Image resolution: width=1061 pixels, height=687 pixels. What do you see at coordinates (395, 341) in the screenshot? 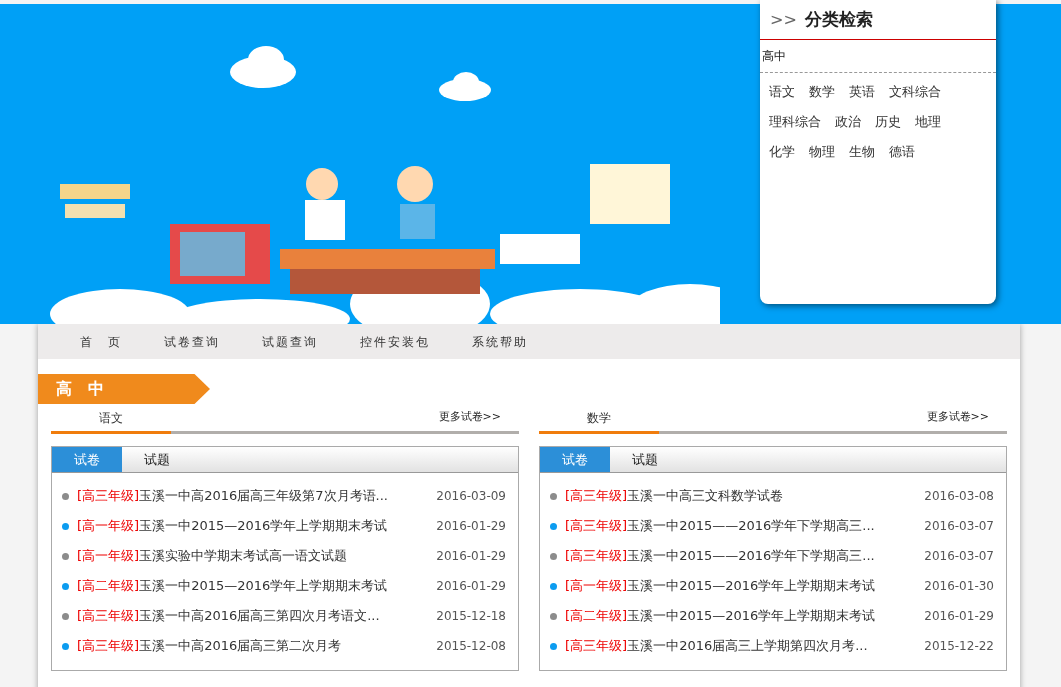
I see `nav-link: 控件安装包` at bounding box center [395, 341].